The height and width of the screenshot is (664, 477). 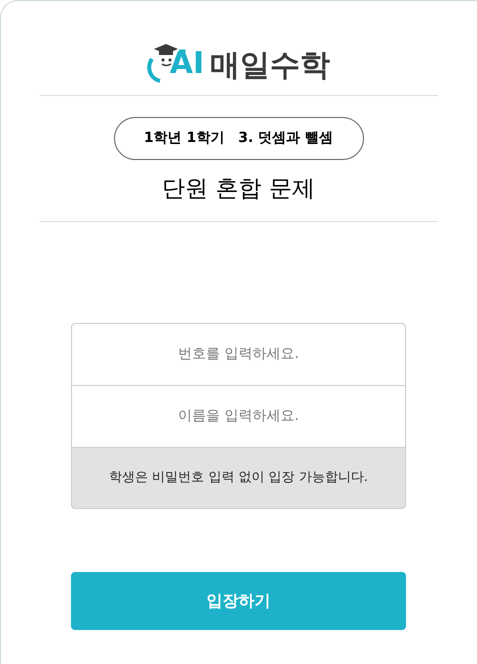 What do you see at coordinates (238, 601) in the screenshot?
I see `enter-button: 입장하기` at bounding box center [238, 601].